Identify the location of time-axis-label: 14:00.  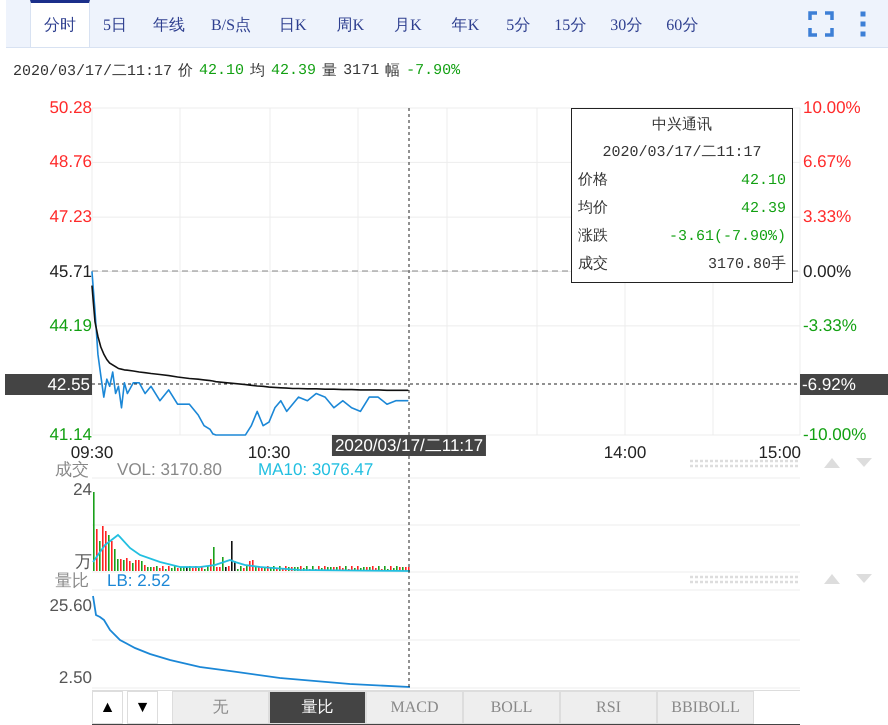
(625, 452).